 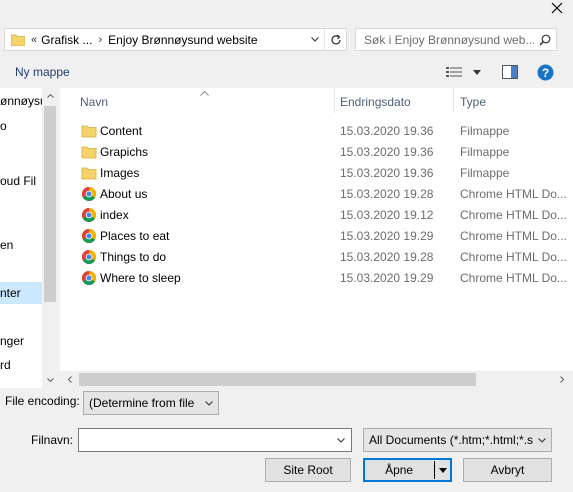 I want to click on horizontal-scrollbar, so click(x=316, y=379).